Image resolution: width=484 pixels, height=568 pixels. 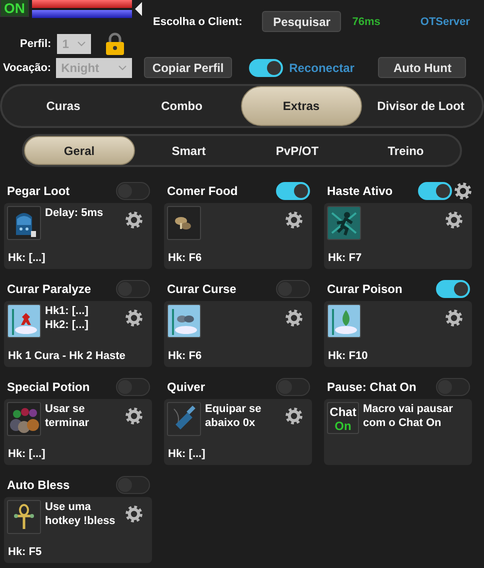 What do you see at coordinates (39, 485) in the screenshot?
I see `module-title: Auto Bless` at bounding box center [39, 485].